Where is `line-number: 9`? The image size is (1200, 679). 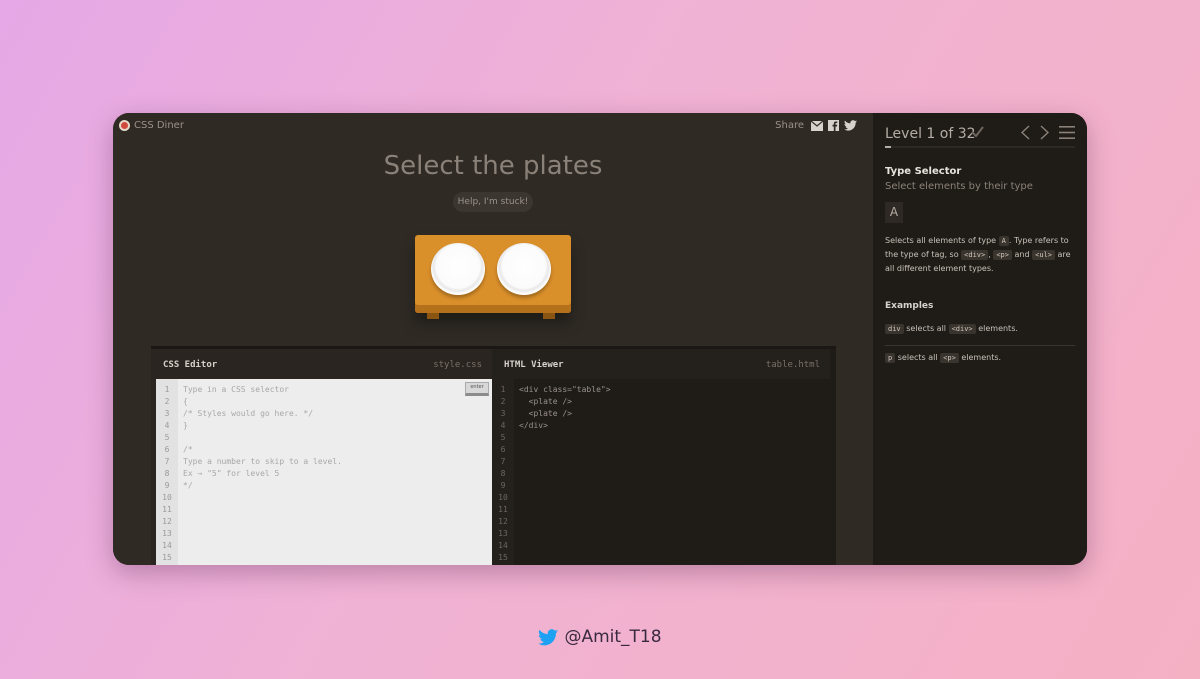
line-number: 9 is located at coordinates (503, 485).